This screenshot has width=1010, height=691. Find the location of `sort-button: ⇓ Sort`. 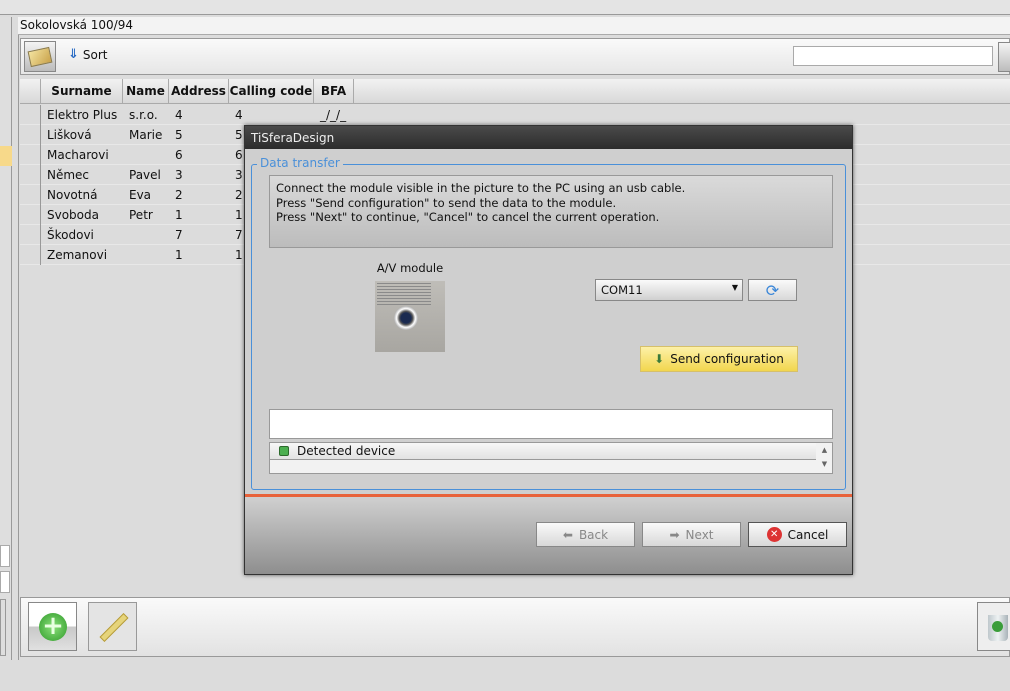

sort-button: ⇓ Sort is located at coordinates (88, 54).